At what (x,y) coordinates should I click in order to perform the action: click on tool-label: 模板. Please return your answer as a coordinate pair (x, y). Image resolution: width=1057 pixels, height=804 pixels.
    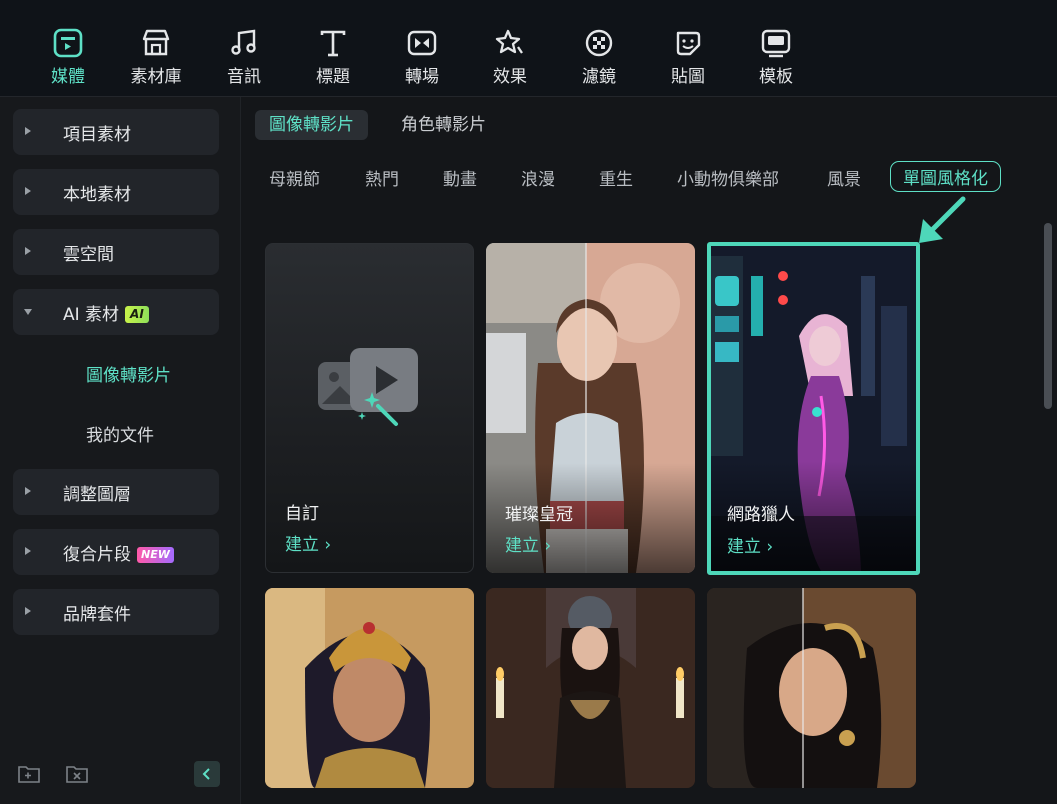
    Looking at the image, I should click on (776, 77).